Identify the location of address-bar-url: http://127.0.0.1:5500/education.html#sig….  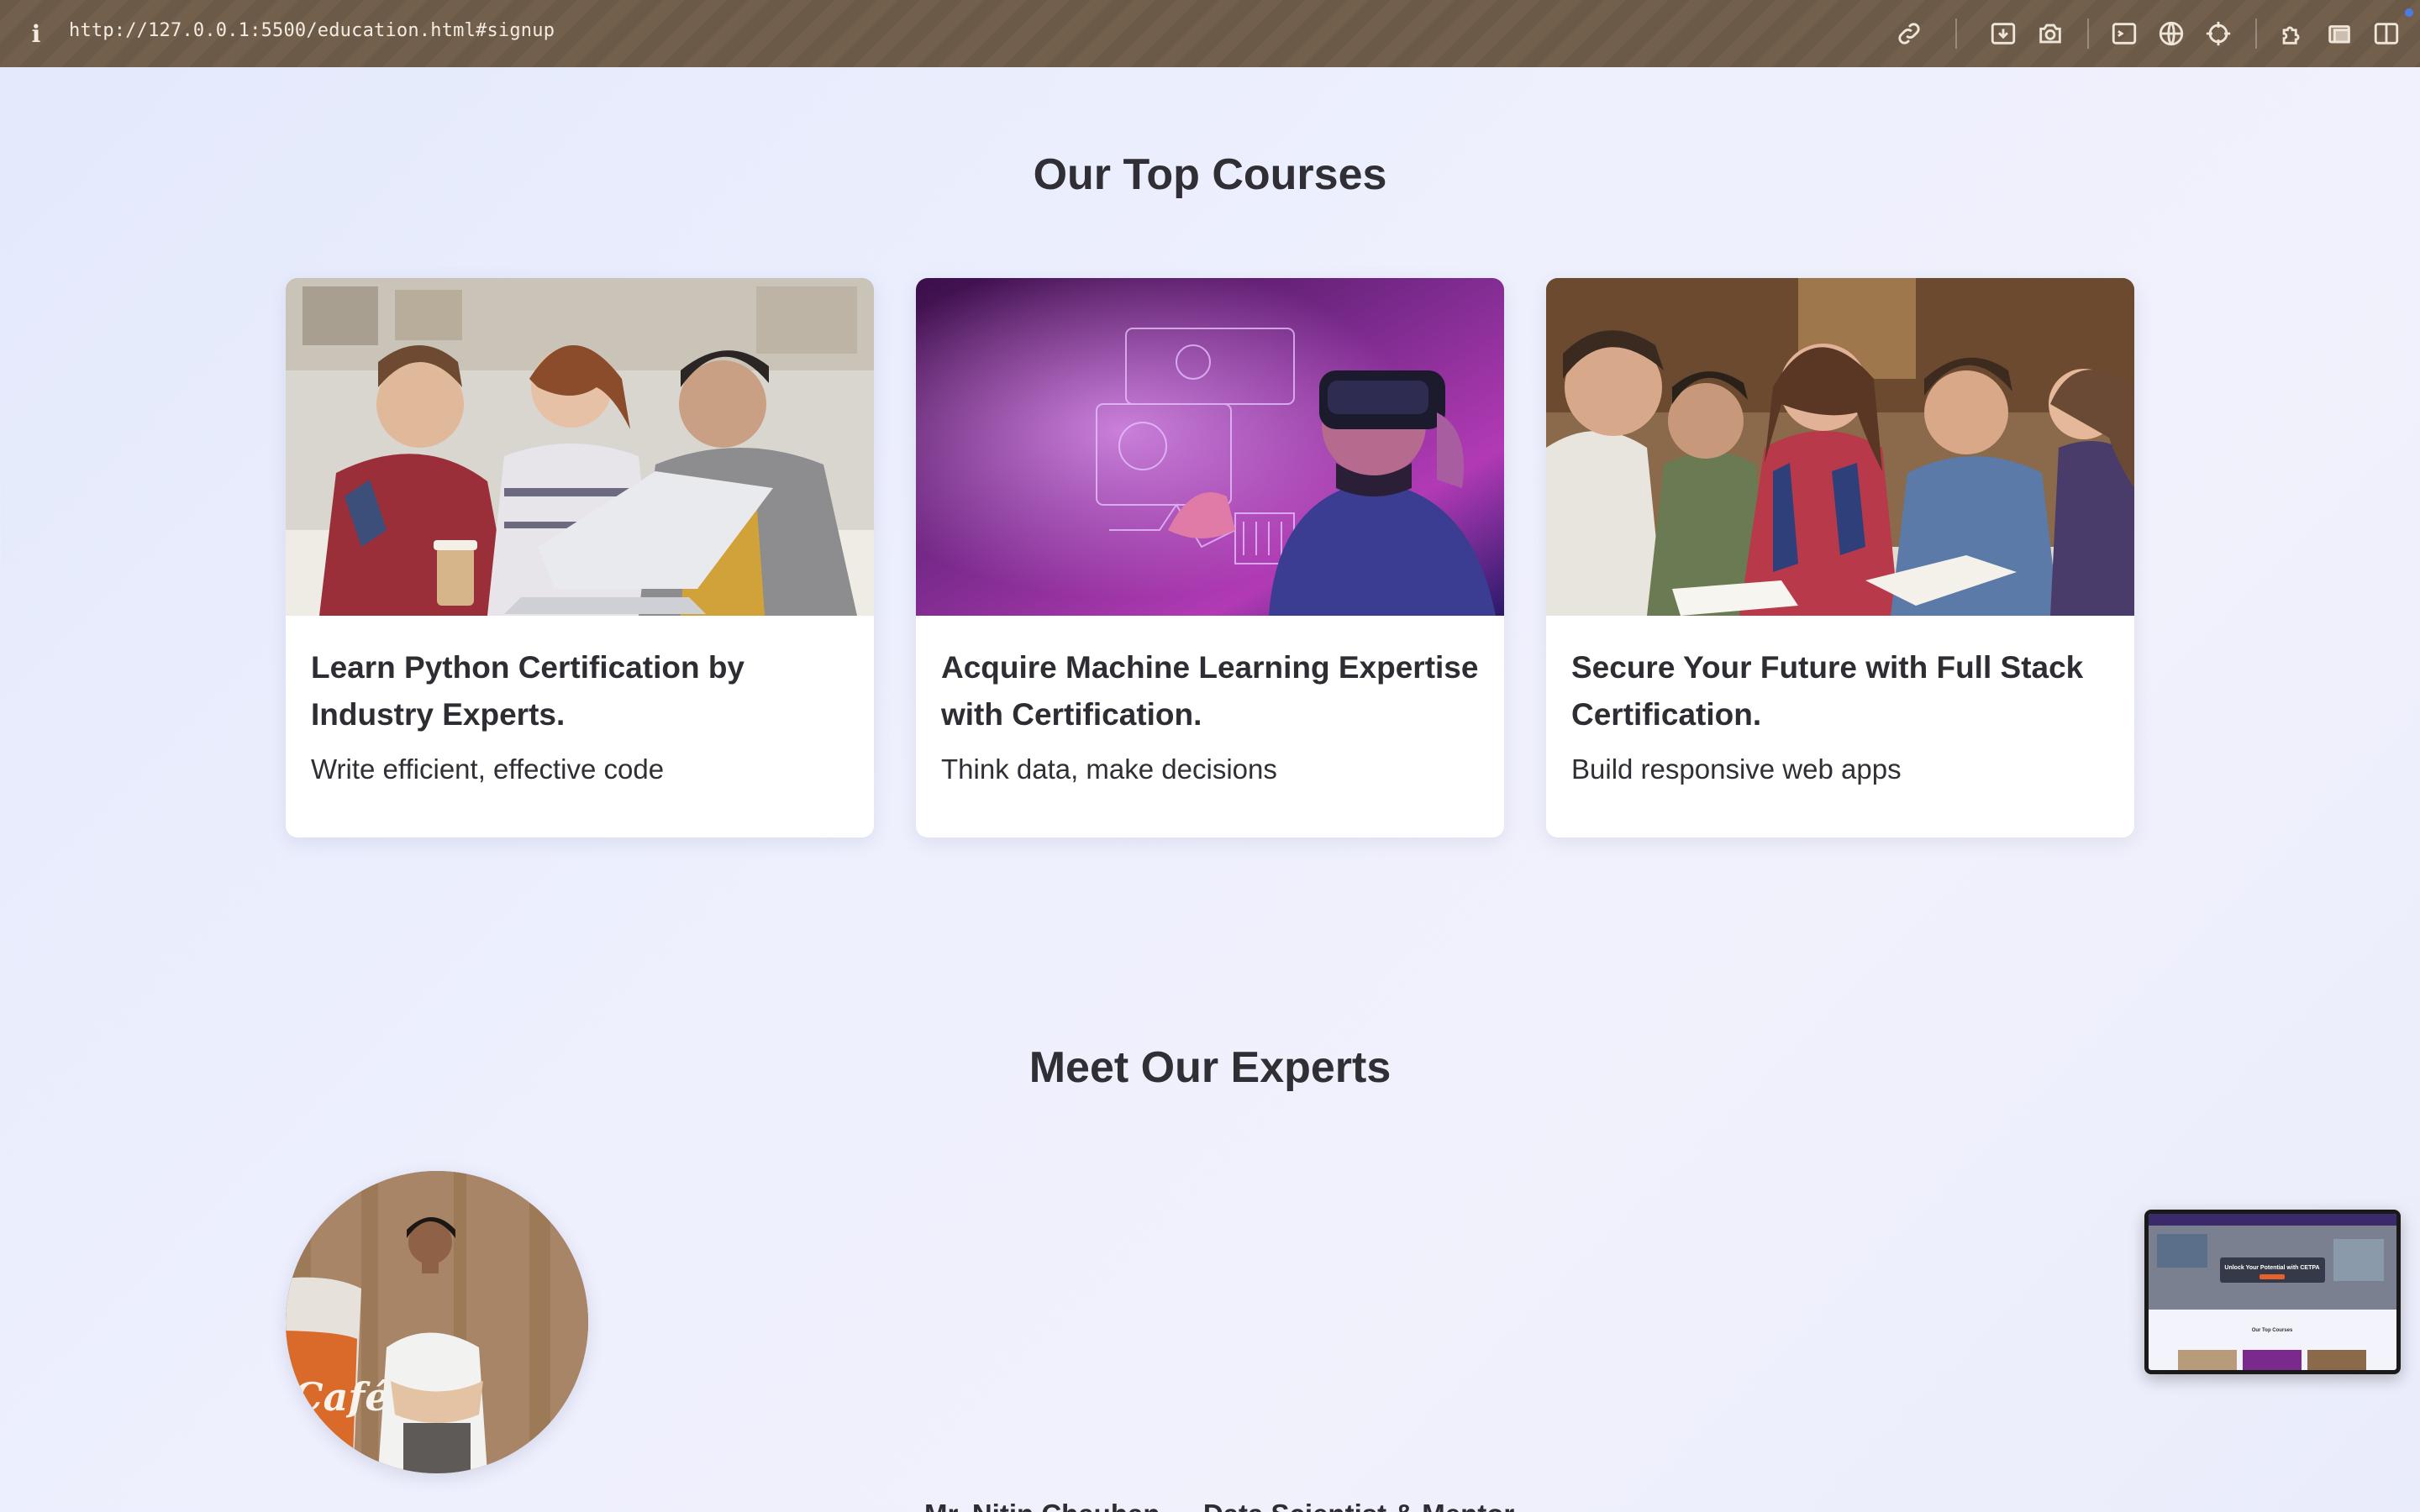
(312, 30).